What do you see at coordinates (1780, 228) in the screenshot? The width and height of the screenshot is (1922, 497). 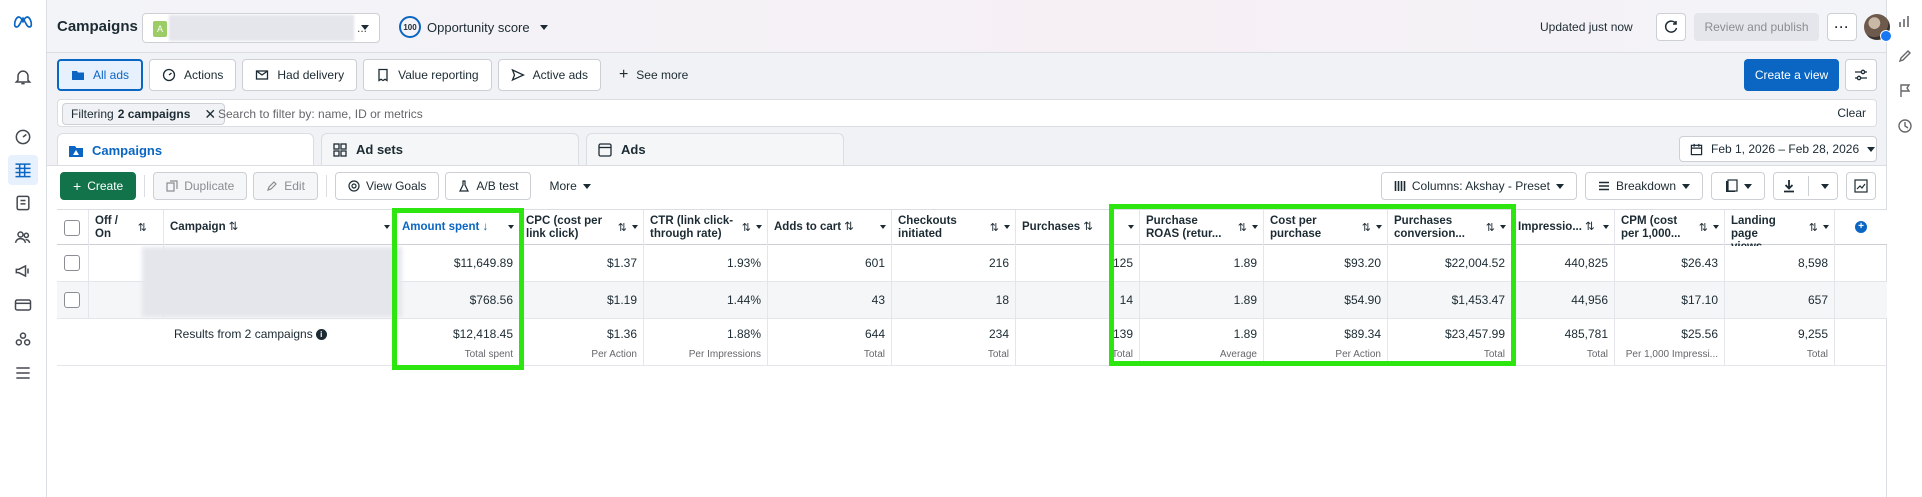 I see `col-header-landing-page-views: Landing page views ⇅` at bounding box center [1780, 228].